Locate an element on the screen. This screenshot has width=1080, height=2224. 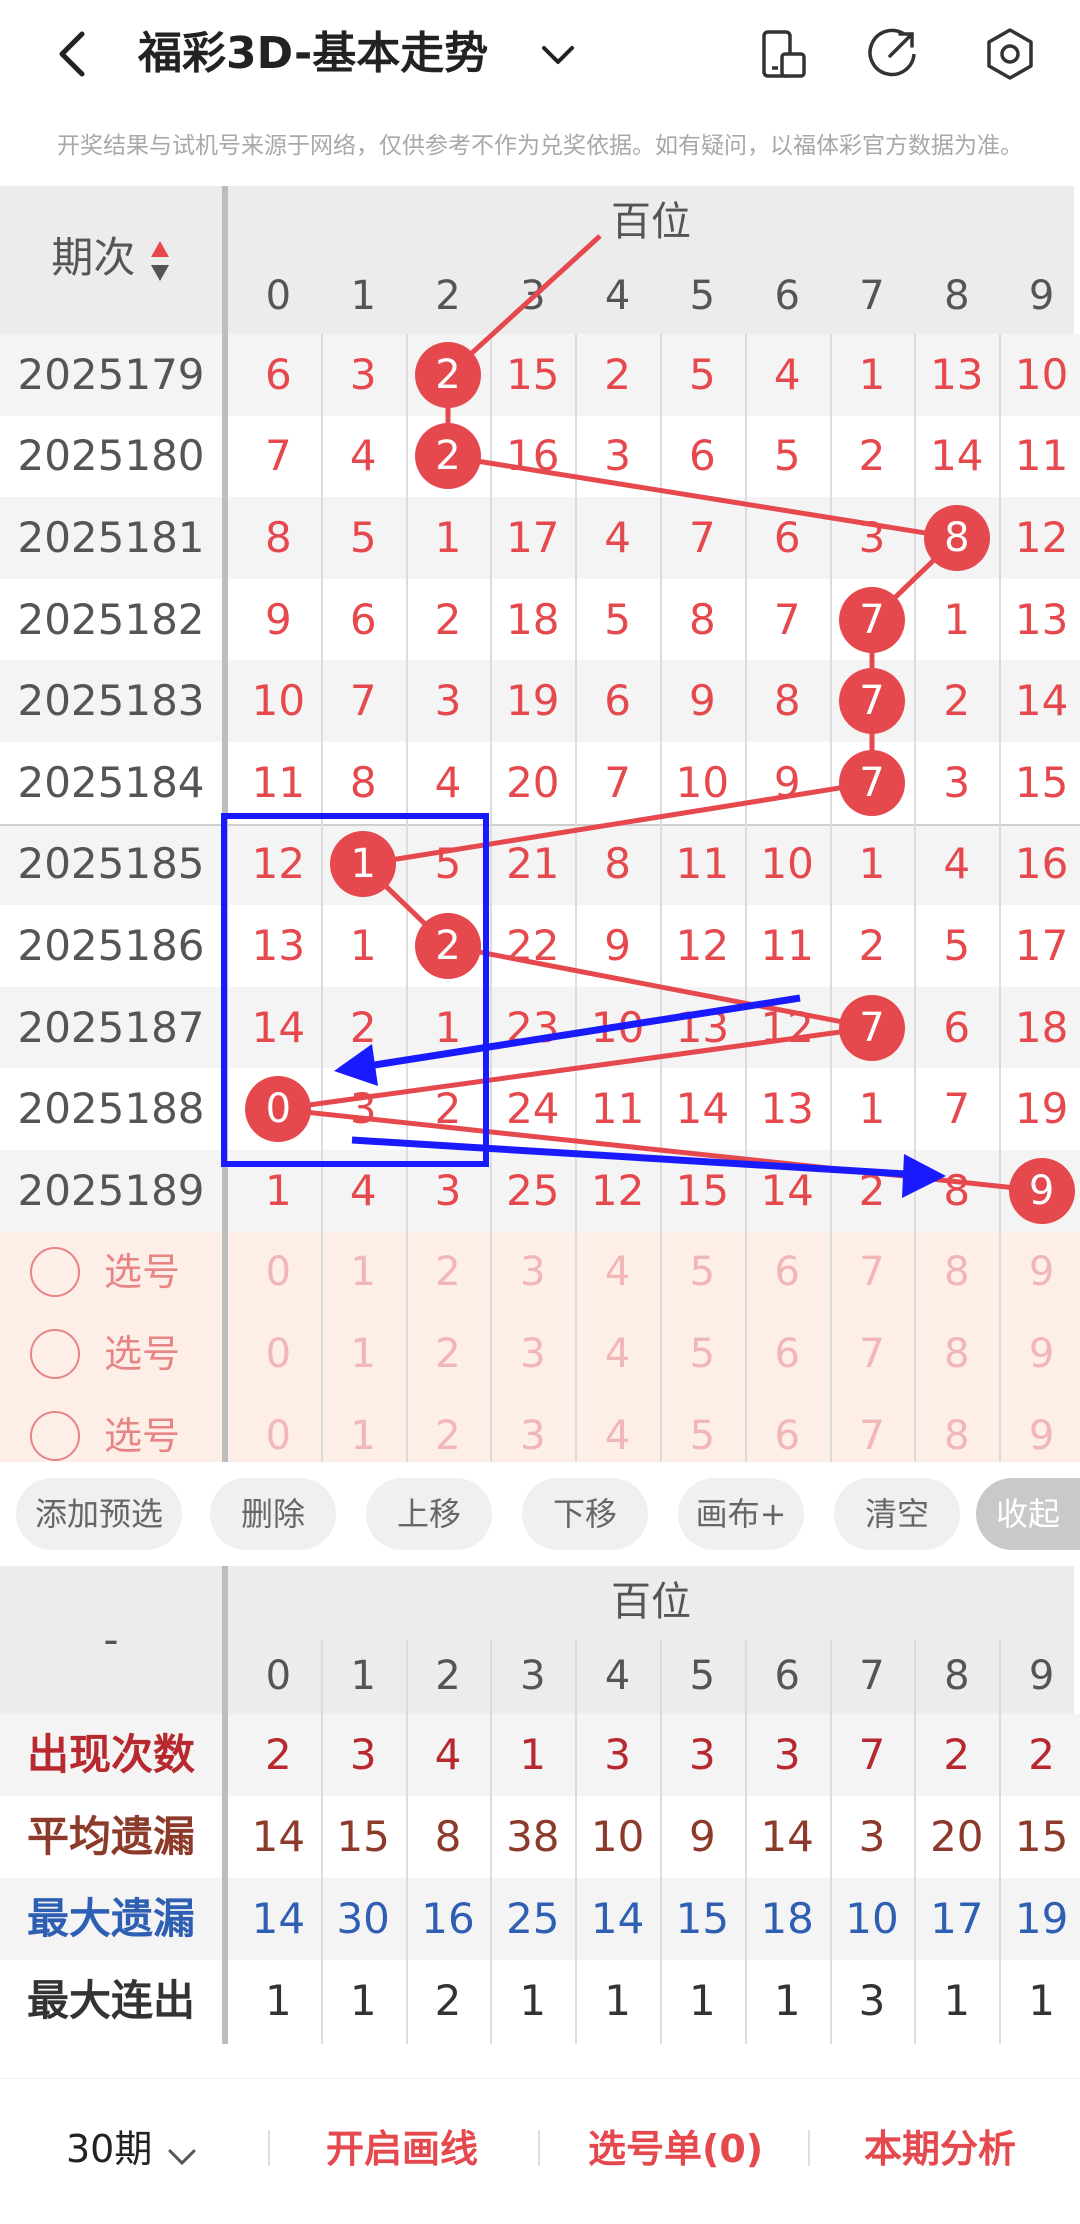
stats-value: 8 is located at coordinates (448, 1836).